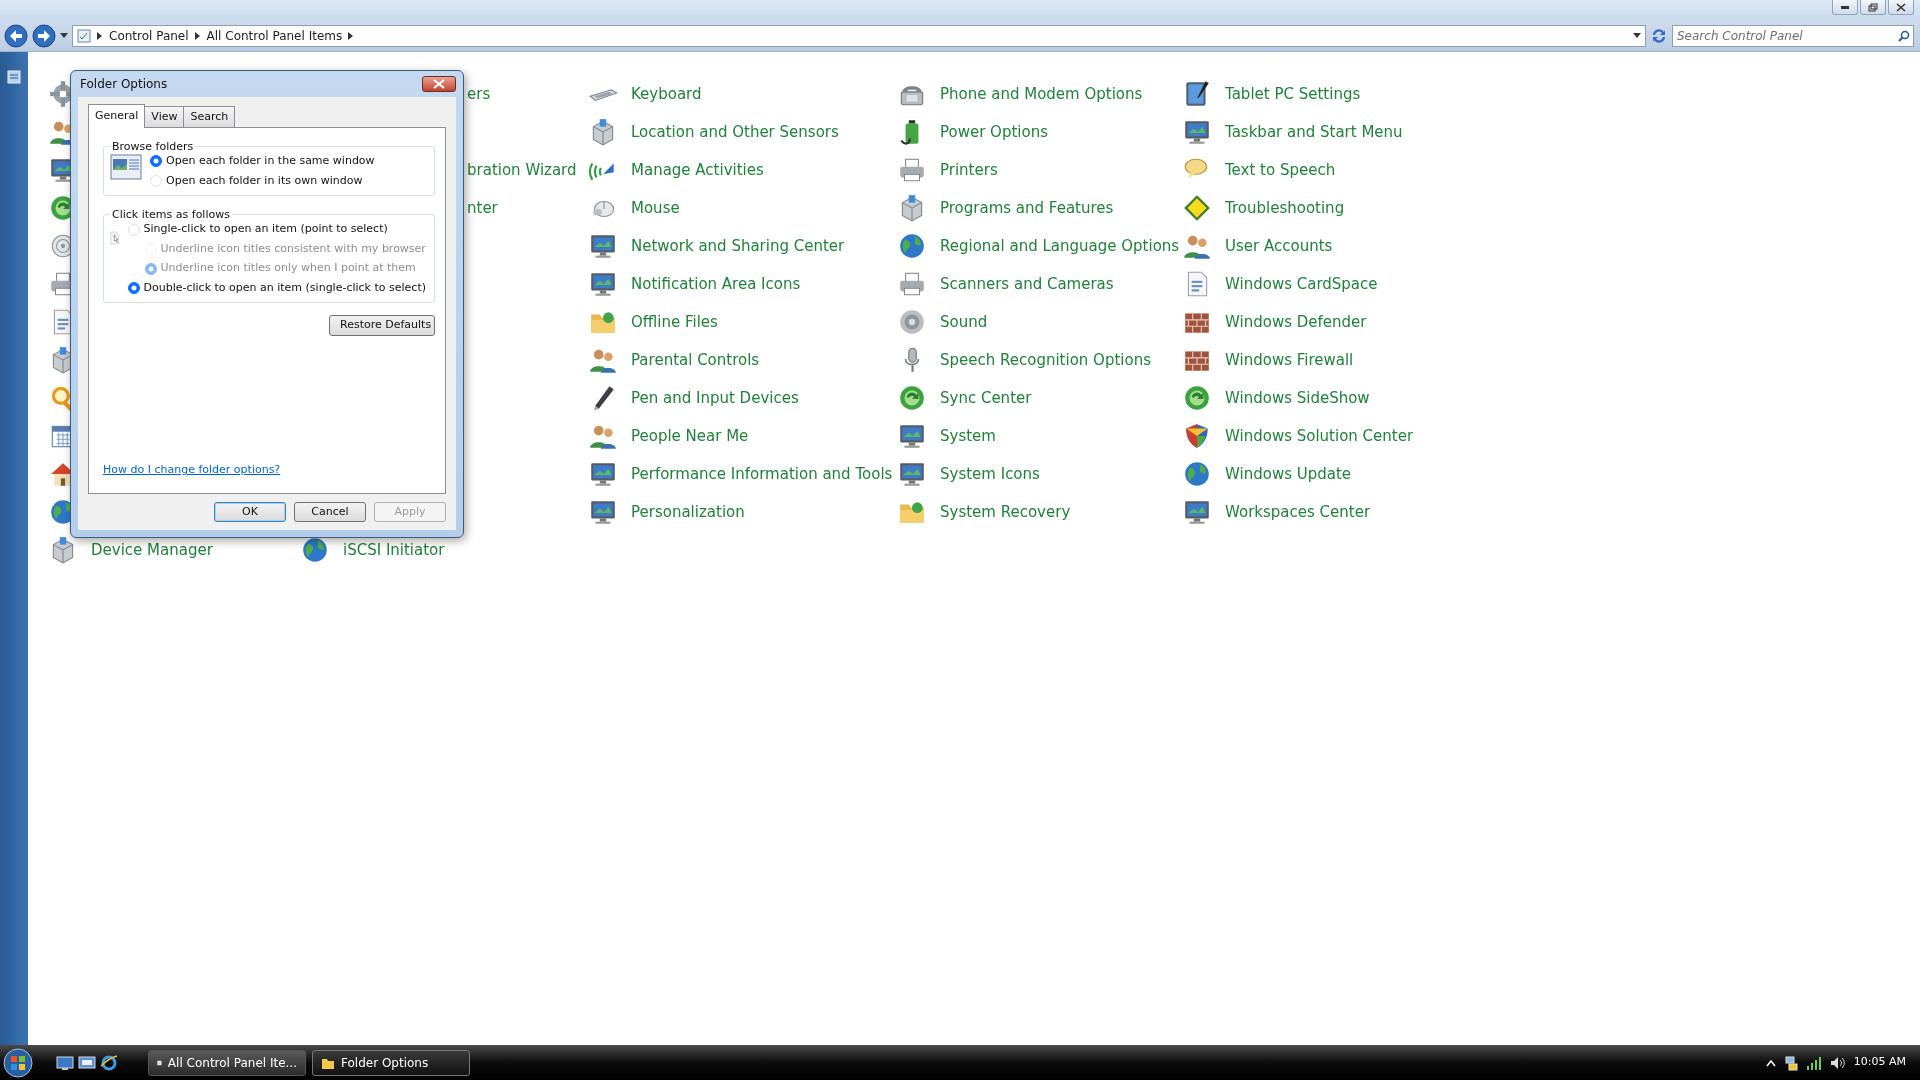 The image size is (1920, 1080). I want to click on control-panel-item: People Near Me, so click(690, 436).